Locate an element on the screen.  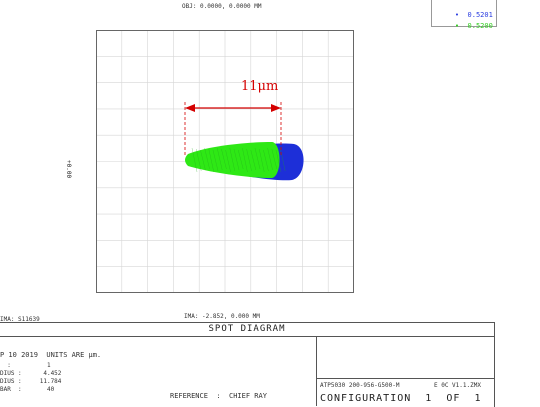
info-units-line: P 10 2019 UNITS ARE μm. is located at coordinates (51, 355).